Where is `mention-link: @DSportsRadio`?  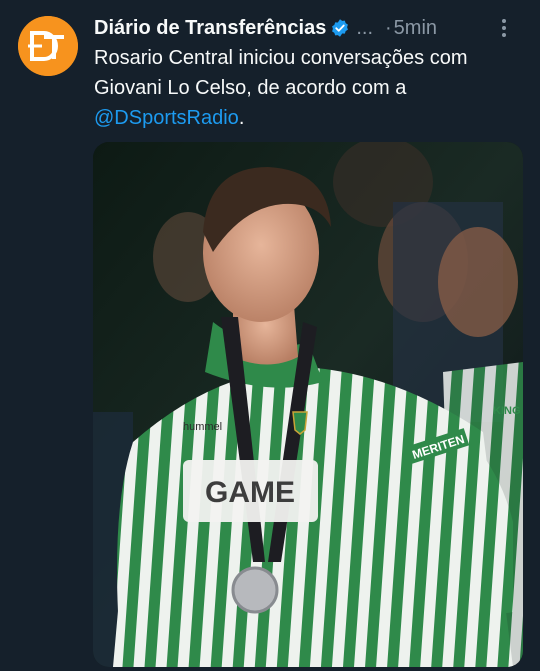
mention-link: @DSportsRadio is located at coordinates (166, 118).